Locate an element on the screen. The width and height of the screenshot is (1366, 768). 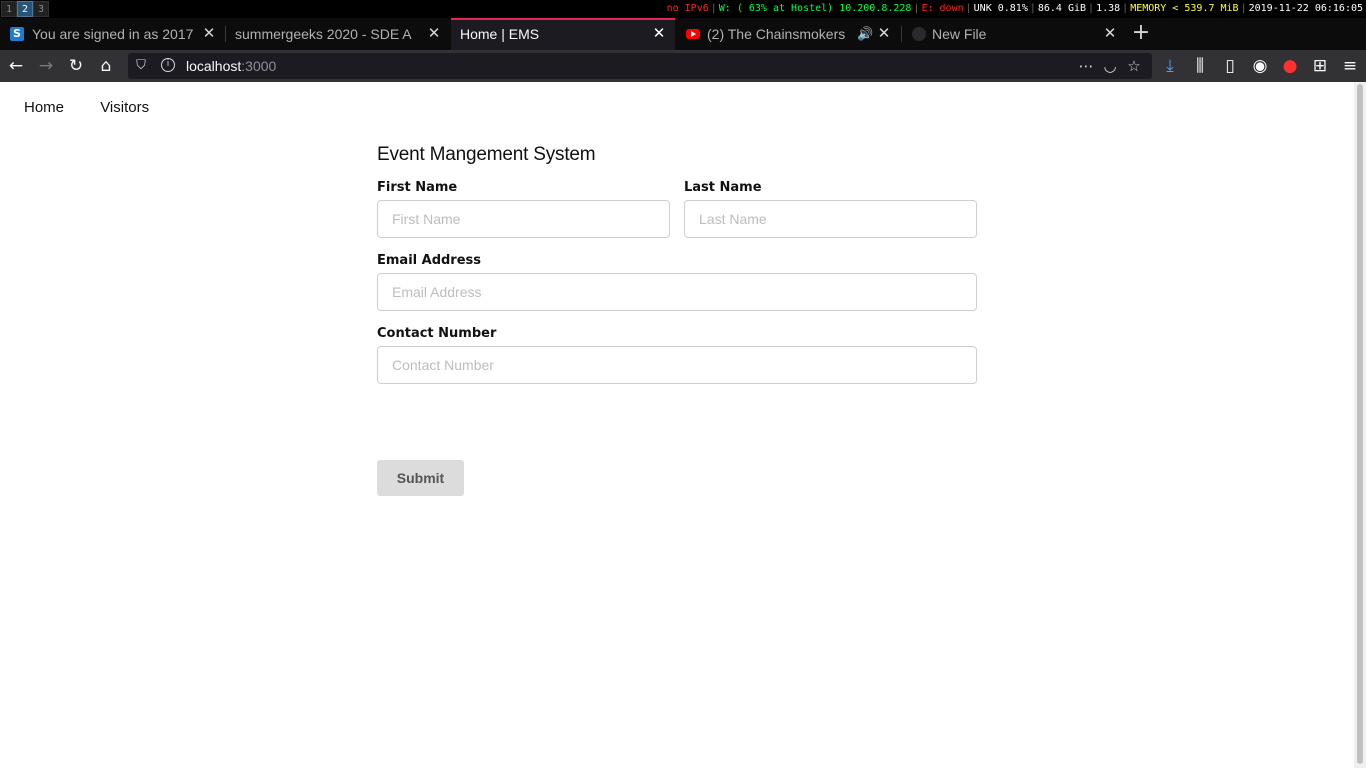
nav-visitors-link: Visitors is located at coordinates (124, 107).